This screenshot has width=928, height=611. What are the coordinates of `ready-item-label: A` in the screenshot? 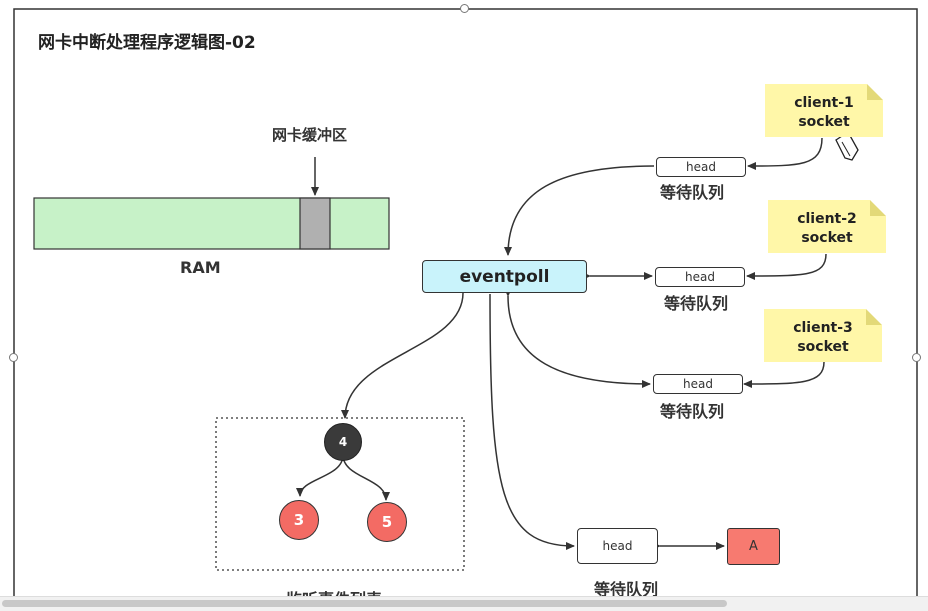 It's located at (753, 546).